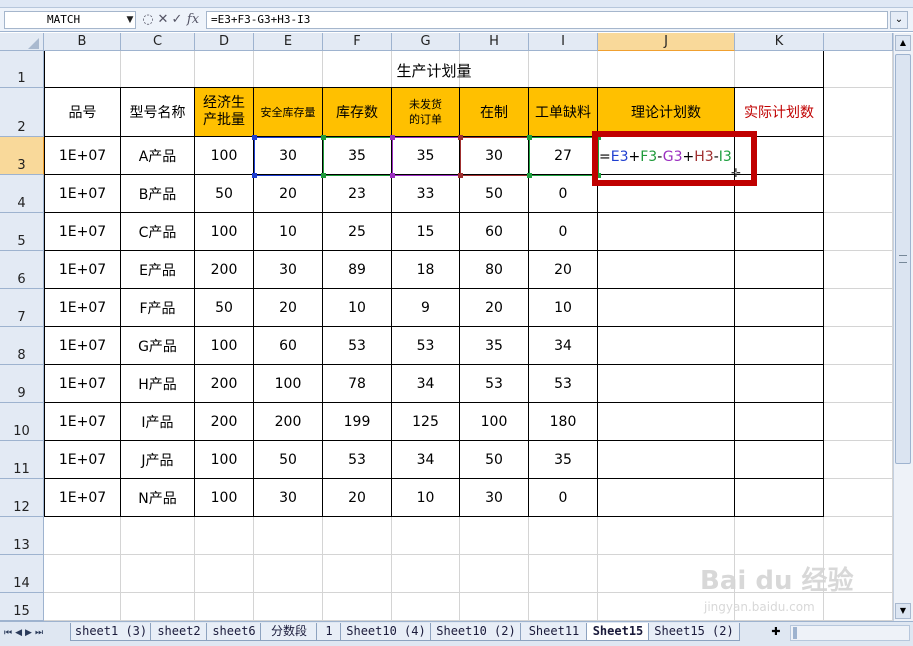 Image resolution: width=913 pixels, height=646 pixels. What do you see at coordinates (666, 232) in the screenshot?
I see `data-cell-j5` at bounding box center [666, 232].